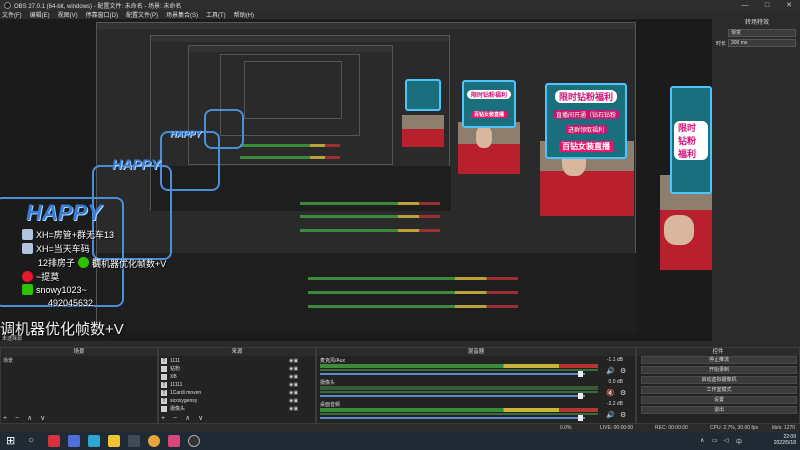  I want to click on source-item: Tsicosygensy ◉▣, so click(231, 400).